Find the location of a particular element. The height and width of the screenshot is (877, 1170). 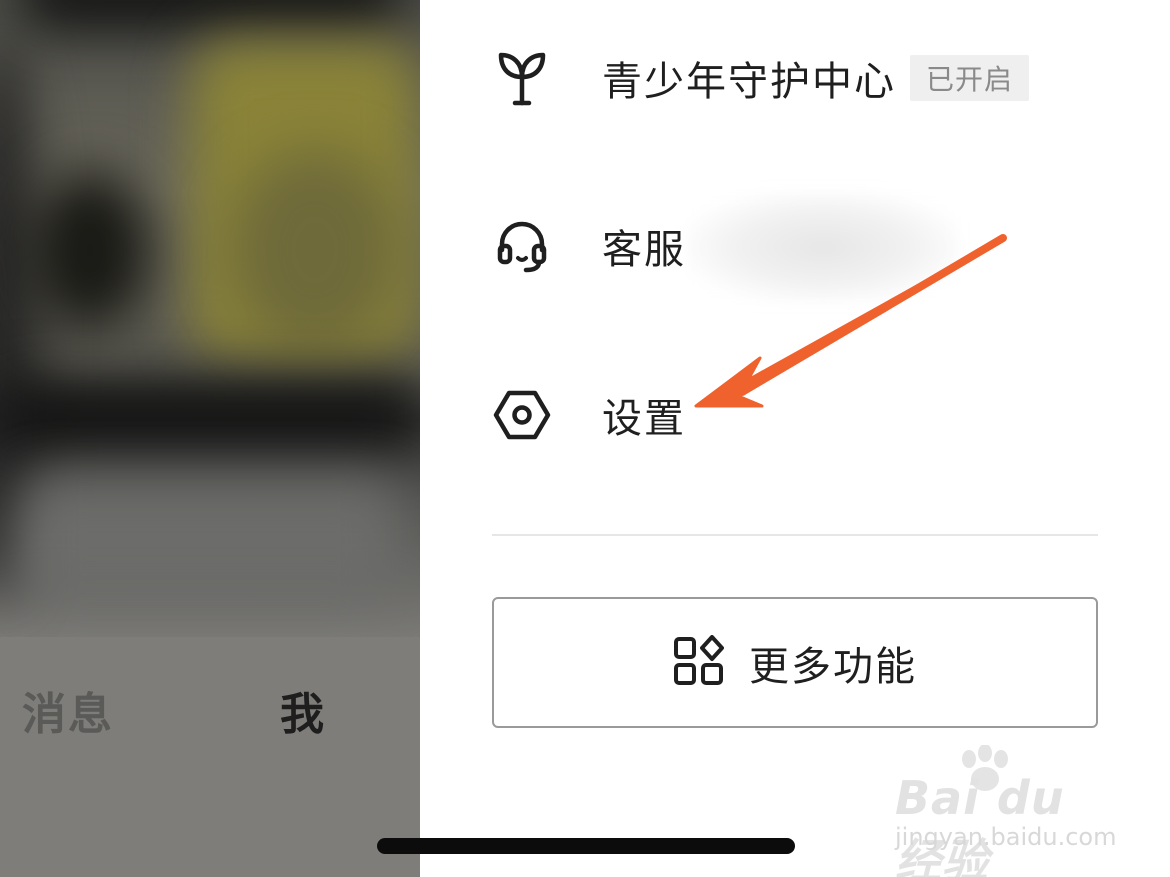

status-badge: 已开启 is located at coordinates (970, 78).